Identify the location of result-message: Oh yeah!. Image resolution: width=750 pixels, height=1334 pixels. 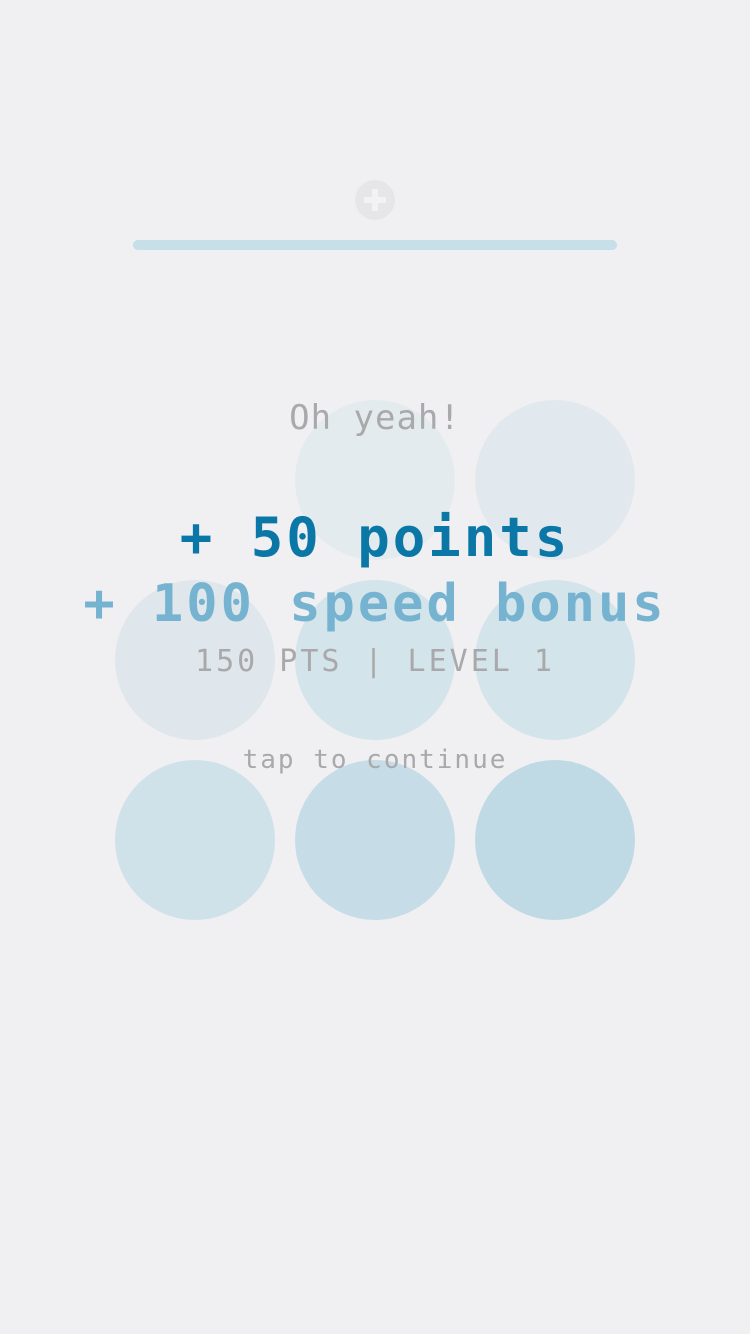
(375, 418).